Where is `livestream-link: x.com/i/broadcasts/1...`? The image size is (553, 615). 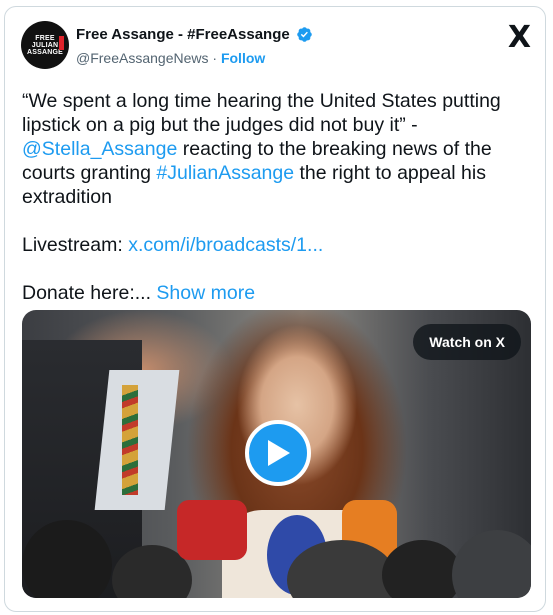
livestream-link: x.com/i/broadcasts/1... is located at coordinates (225, 245).